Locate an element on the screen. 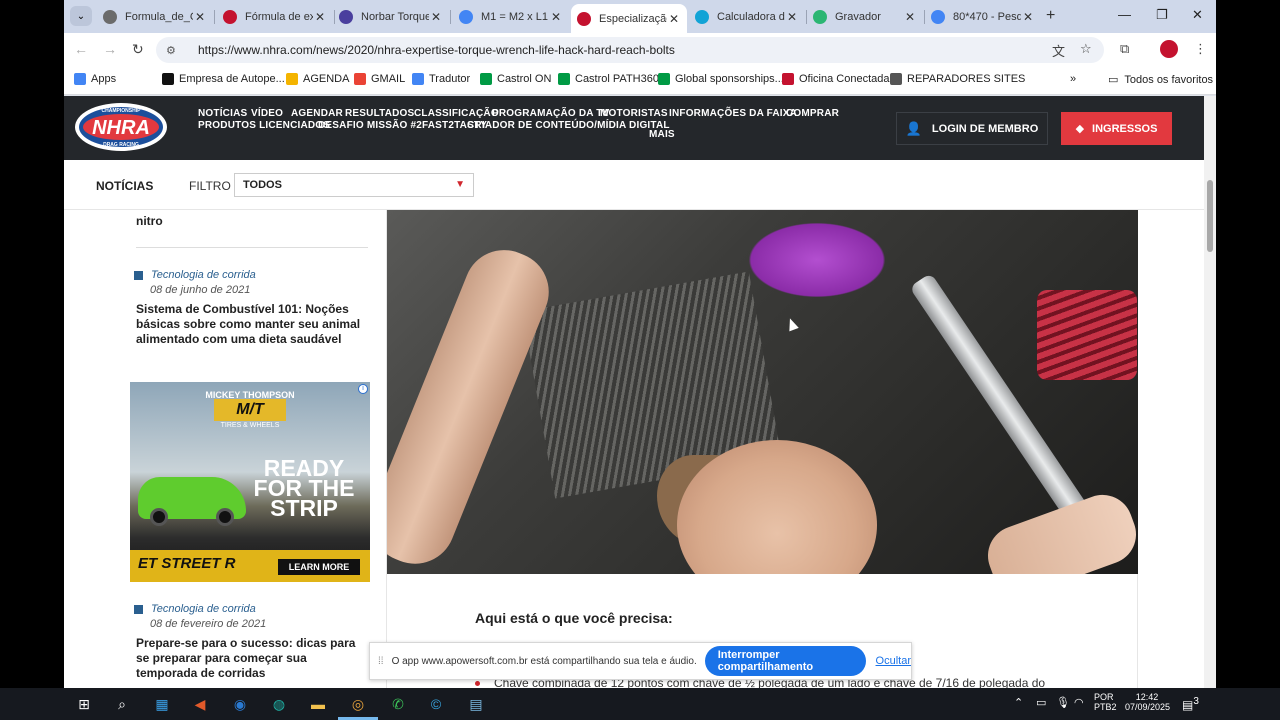 The image size is (1280, 720). tray-overflow-icon: ⌃ is located at coordinates (1018, 702).